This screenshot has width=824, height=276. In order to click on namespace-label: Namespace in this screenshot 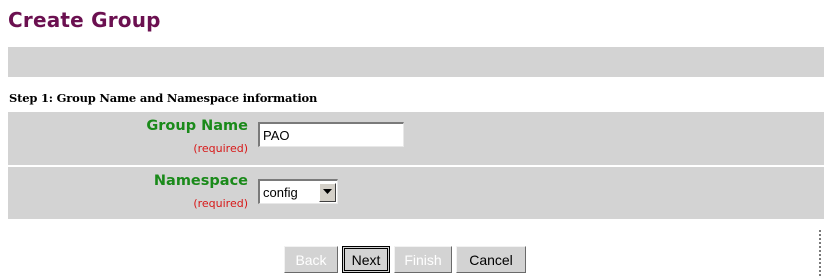, I will do `click(200, 181)`.